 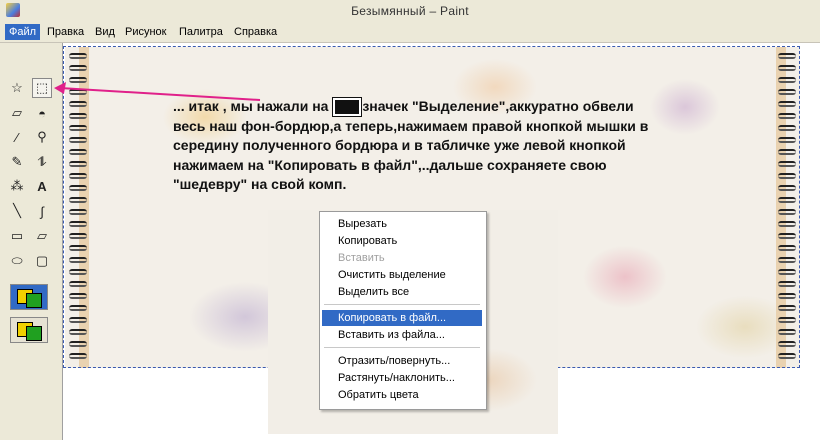 I want to click on toolbox: ☆ ⬚ ▱ ◓ ⁄ ⚲ ✎ ⥮ ⁂ A ╲ ∫ ▭ ▱ ⬭ ▢, so click(x=31, y=241).